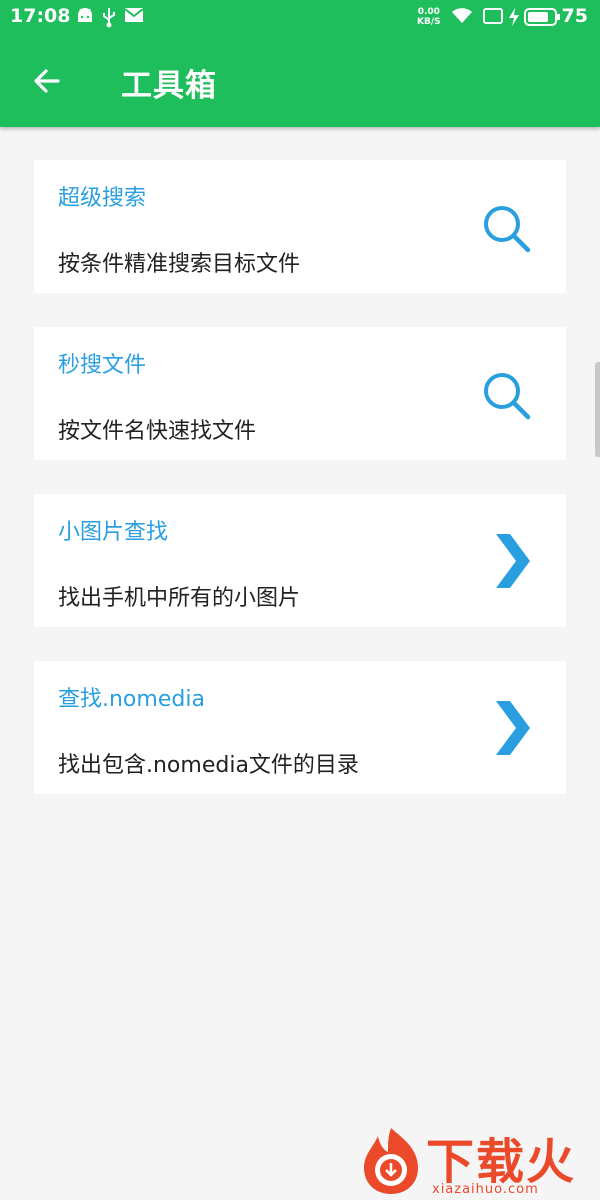 The width and height of the screenshot is (600, 1200). I want to click on app-header: 17:08 0.00 KB/S 75 工具箱, so click(300, 63).